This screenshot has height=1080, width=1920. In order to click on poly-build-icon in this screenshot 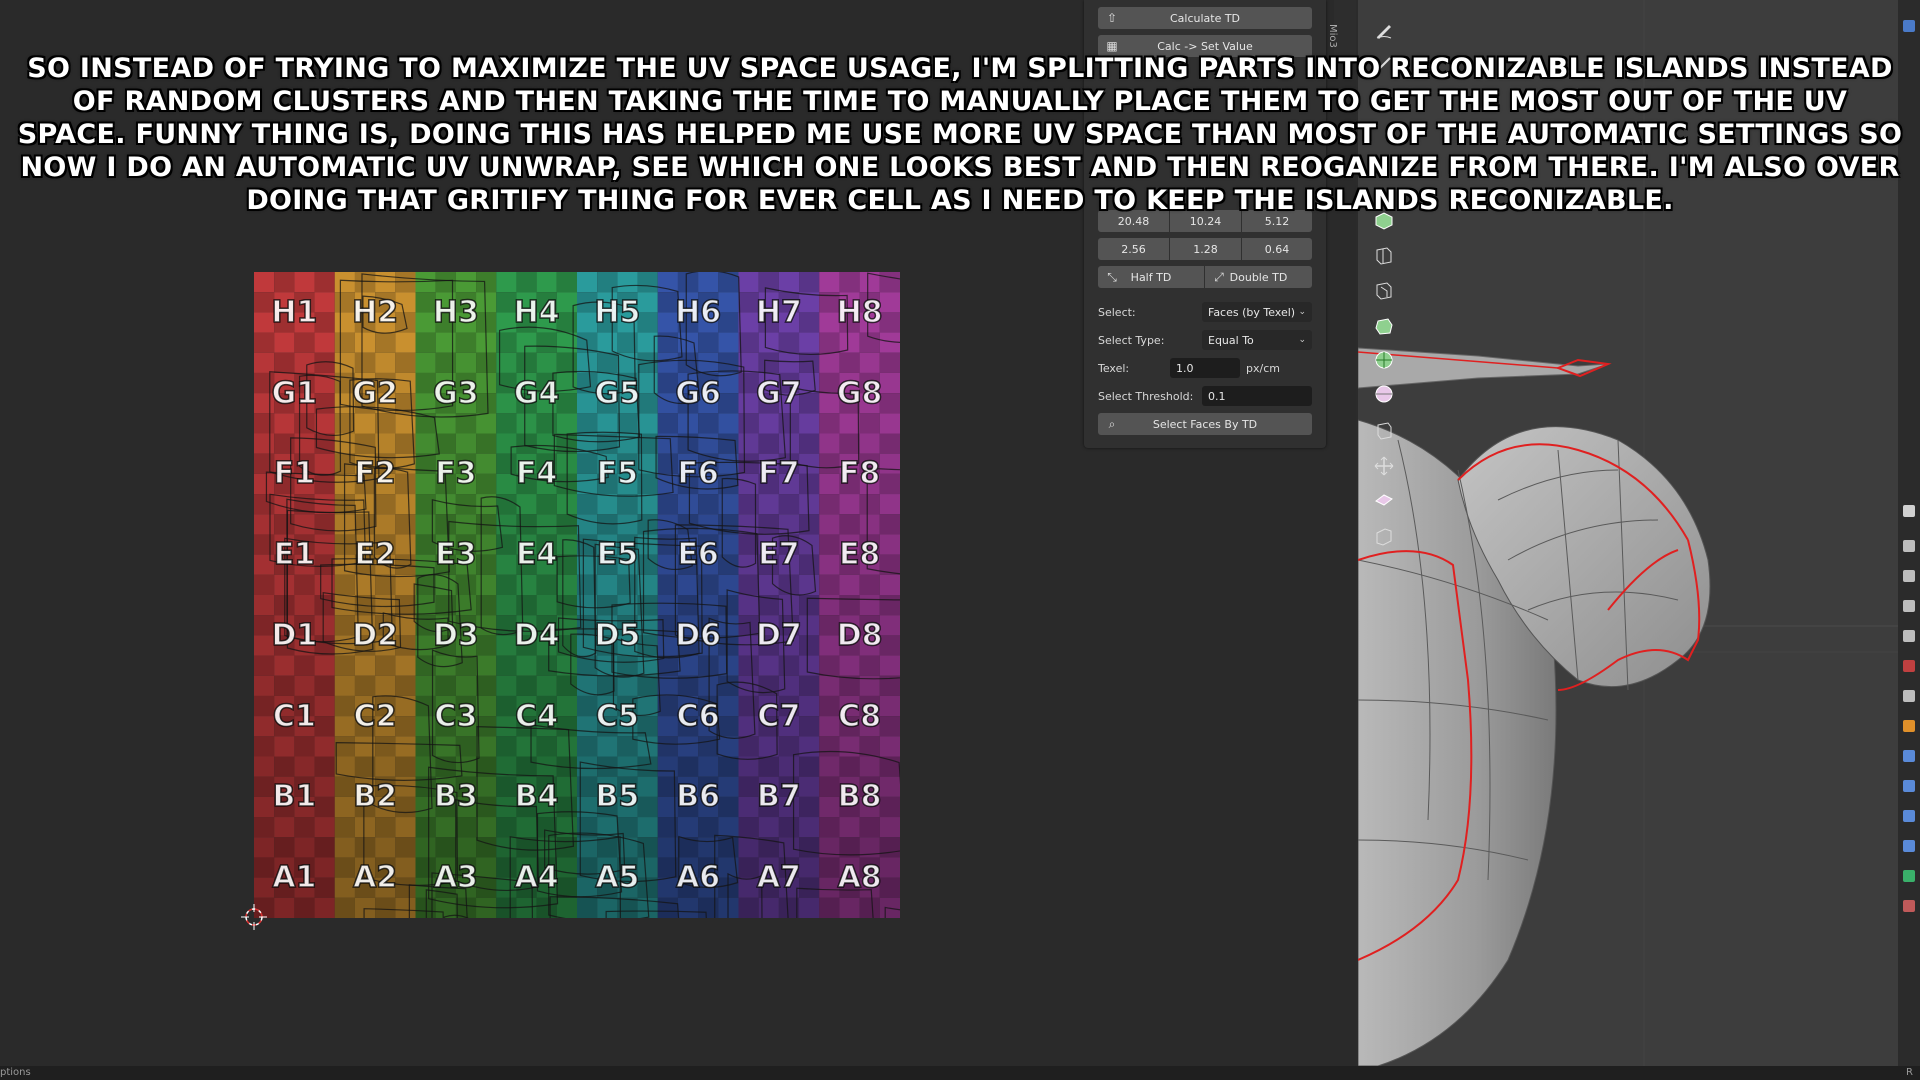, I will do `click(1384, 430)`.